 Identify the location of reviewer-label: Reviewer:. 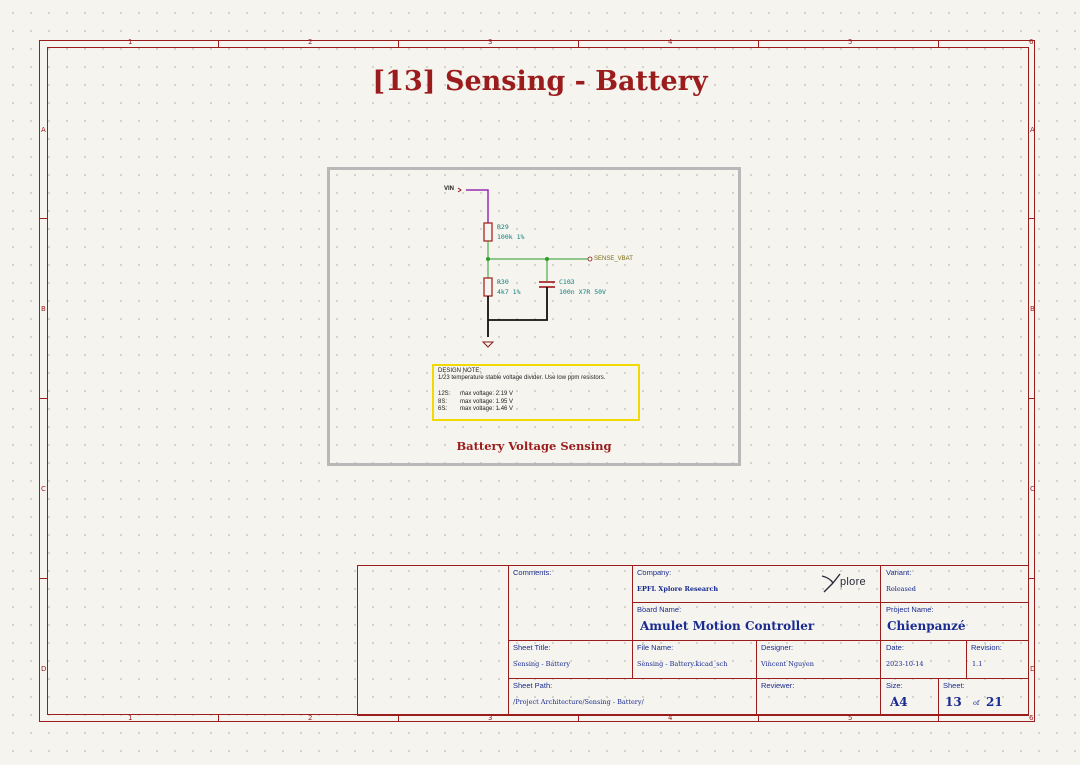
(778, 685).